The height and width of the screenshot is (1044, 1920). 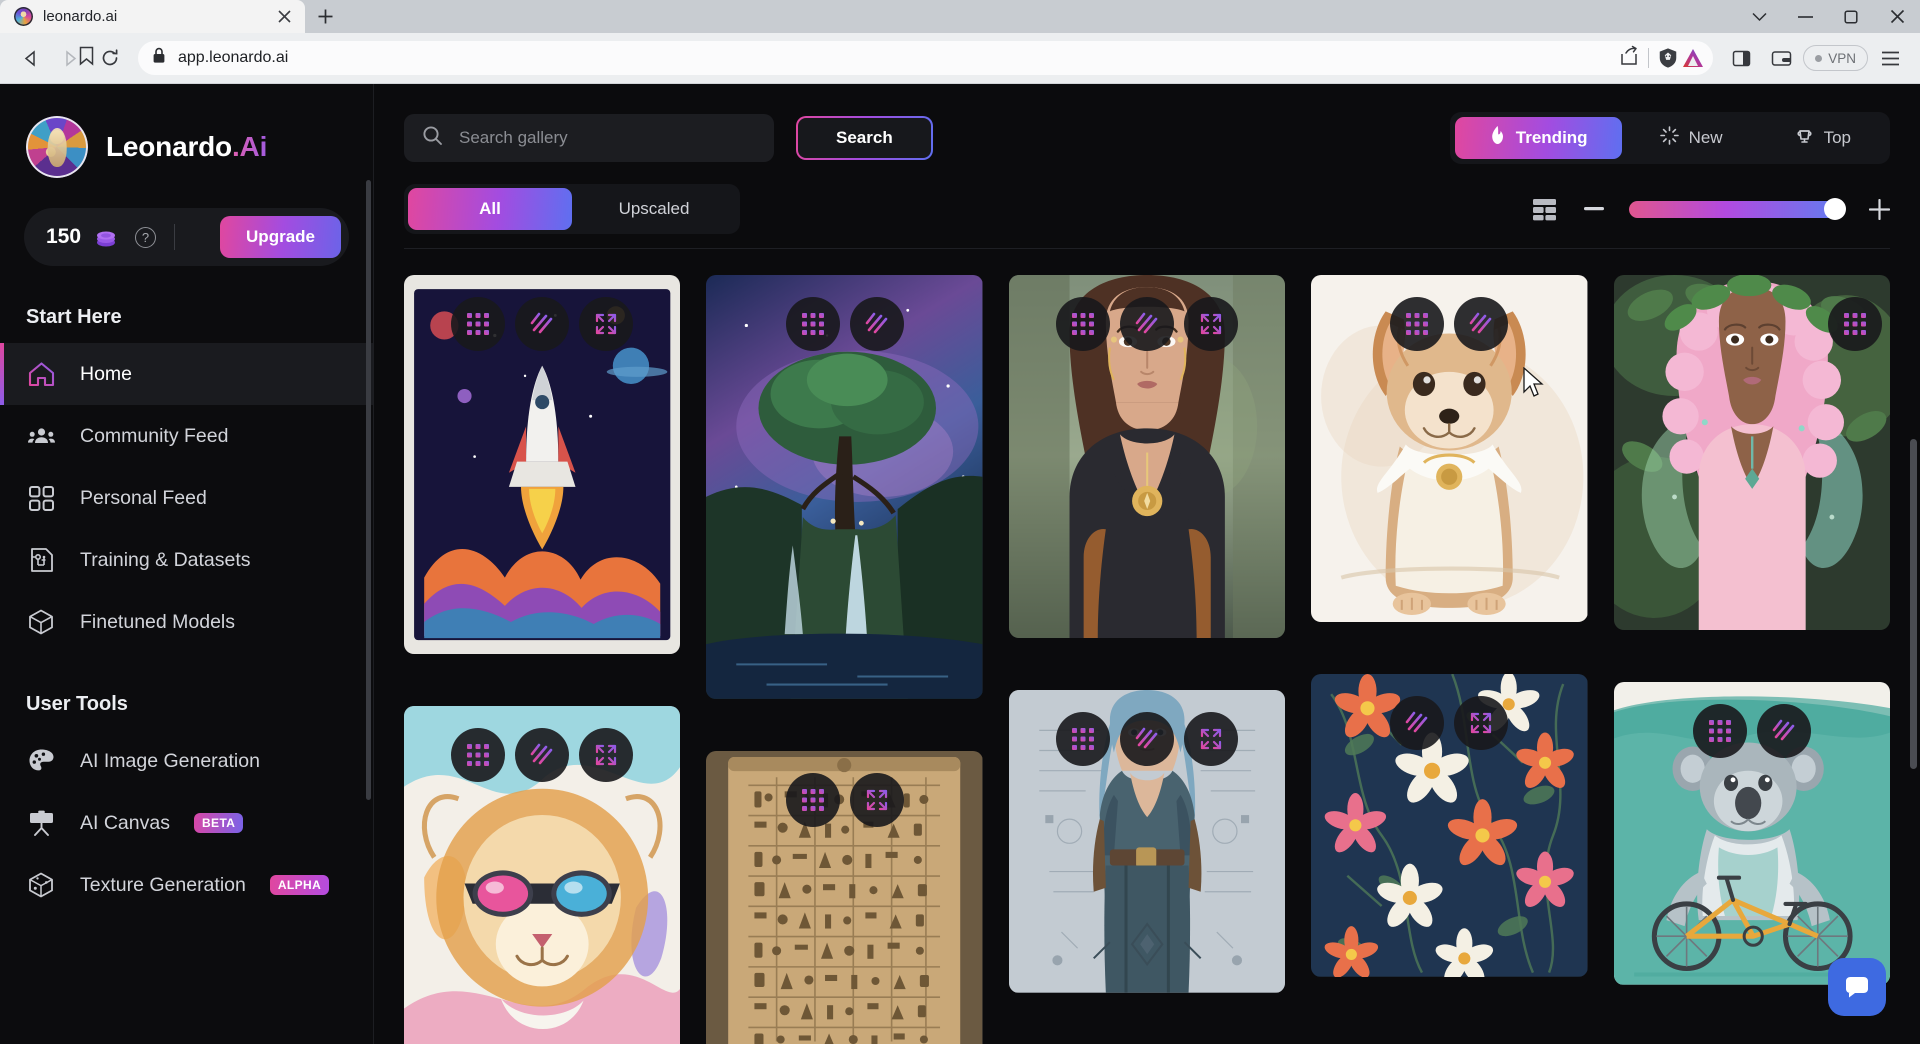 I want to click on tab-all: All, so click(x=490, y=209).